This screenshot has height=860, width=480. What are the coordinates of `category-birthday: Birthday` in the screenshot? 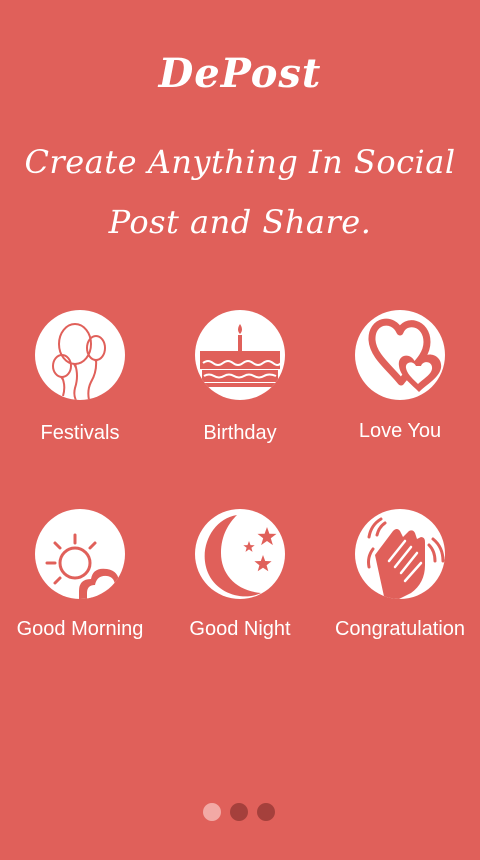 It's located at (240, 385).